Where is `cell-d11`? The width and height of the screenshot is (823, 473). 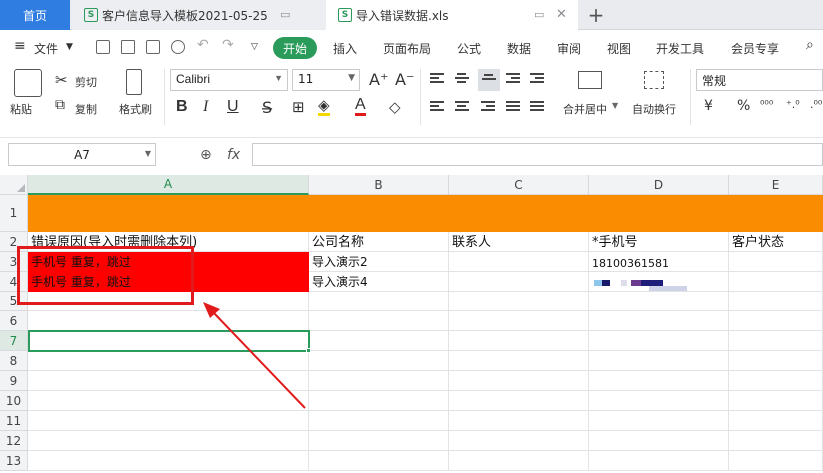 cell-d11 is located at coordinates (659, 421).